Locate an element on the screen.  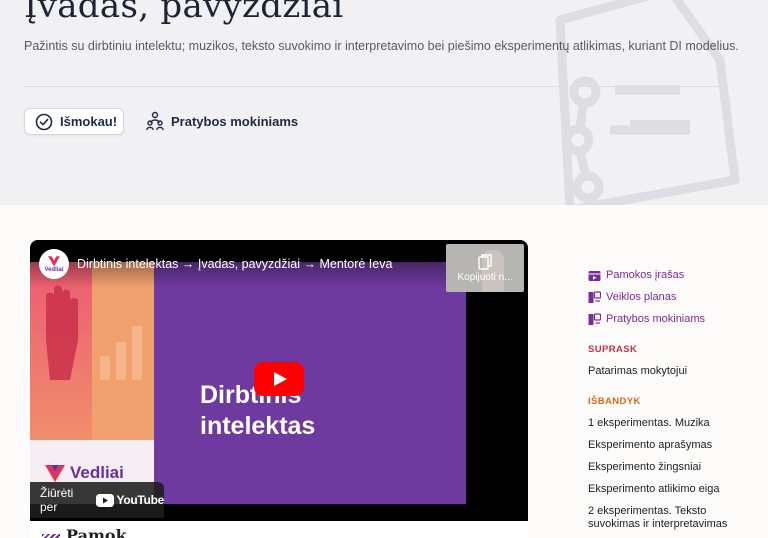
learned-button-label: Išmokau! is located at coordinates (89, 121).